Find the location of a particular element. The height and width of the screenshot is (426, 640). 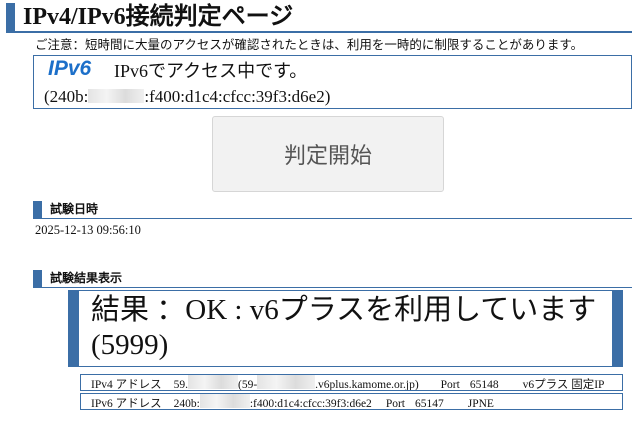

result-summary-text: 結果 ：OK : v6プラスを利用しています(5999) is located at coordinates (344, 327).